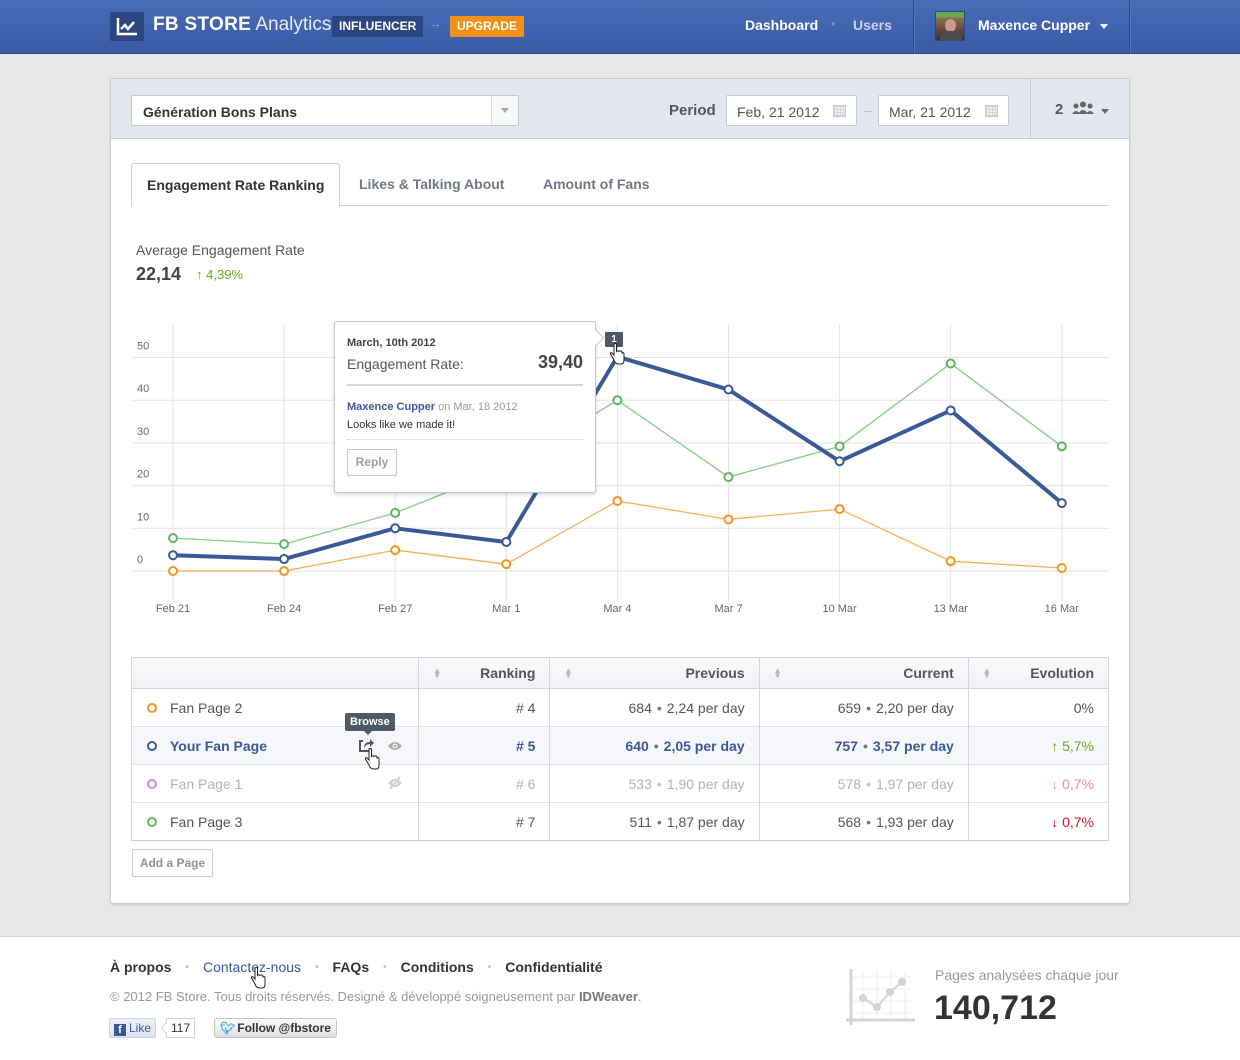  I want to click on comment-author: Maxence Cupper on Mar, 18 2012, so click(432, 407).